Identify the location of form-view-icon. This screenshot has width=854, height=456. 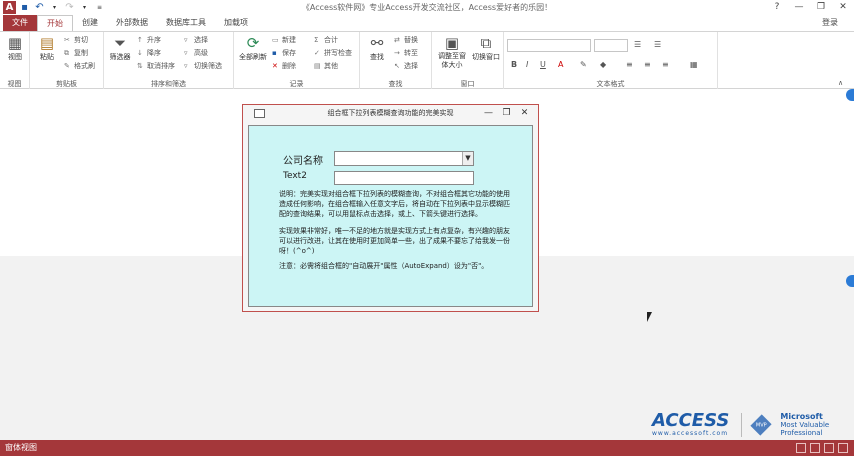
(801, 448).